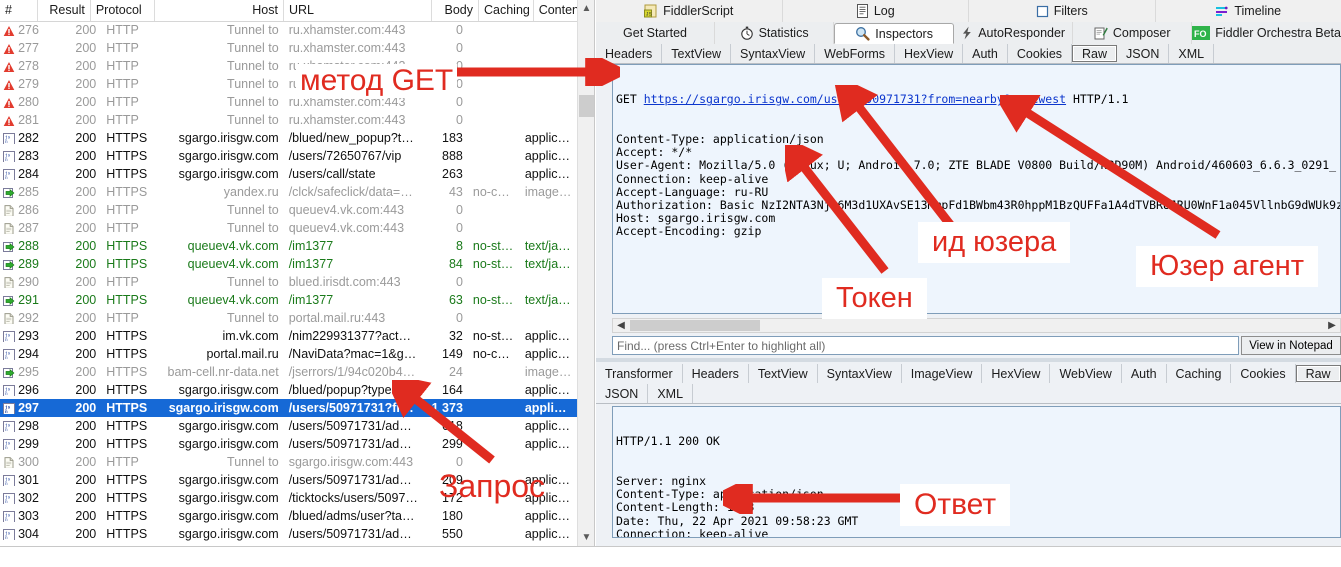 The width and height of the screenshot is (1341, 567). I want to click on column-header-host: Host, so click(219, 10).